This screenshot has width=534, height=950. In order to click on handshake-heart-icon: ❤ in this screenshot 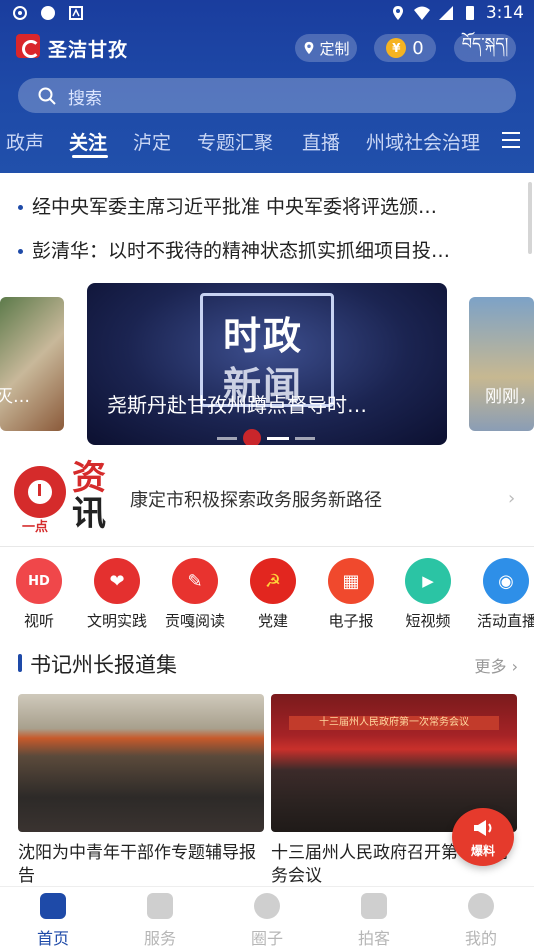, I will do `click(117, 581)`.